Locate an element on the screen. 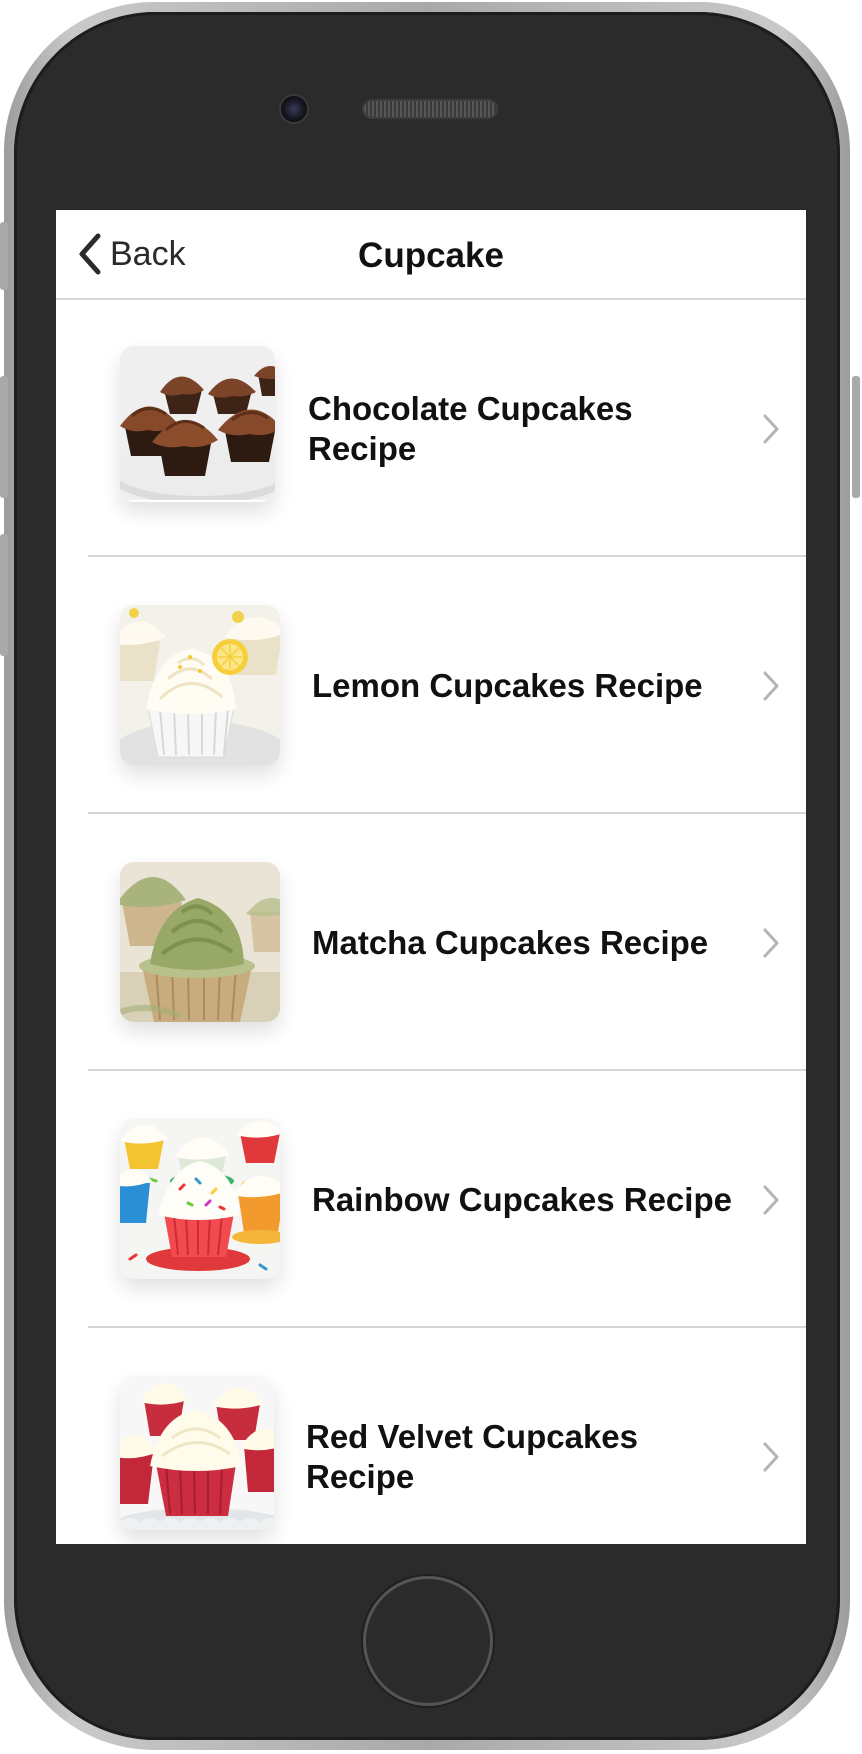  recipe-title: Matcha Cupcakes Recipe is located at coordinates (510, 942).